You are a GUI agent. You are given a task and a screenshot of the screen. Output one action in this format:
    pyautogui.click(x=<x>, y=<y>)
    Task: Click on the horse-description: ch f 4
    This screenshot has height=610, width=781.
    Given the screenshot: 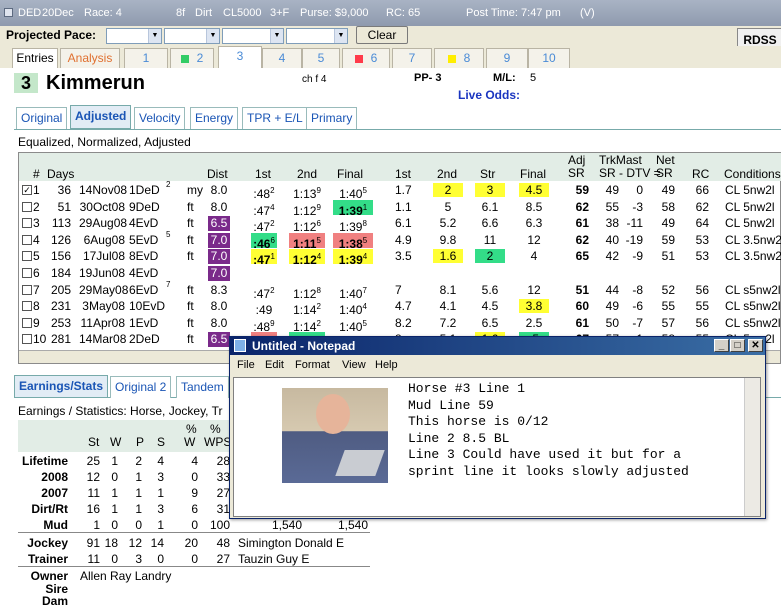 What is the action you would take?
    pyautogui.click(x=314, y=79)
    